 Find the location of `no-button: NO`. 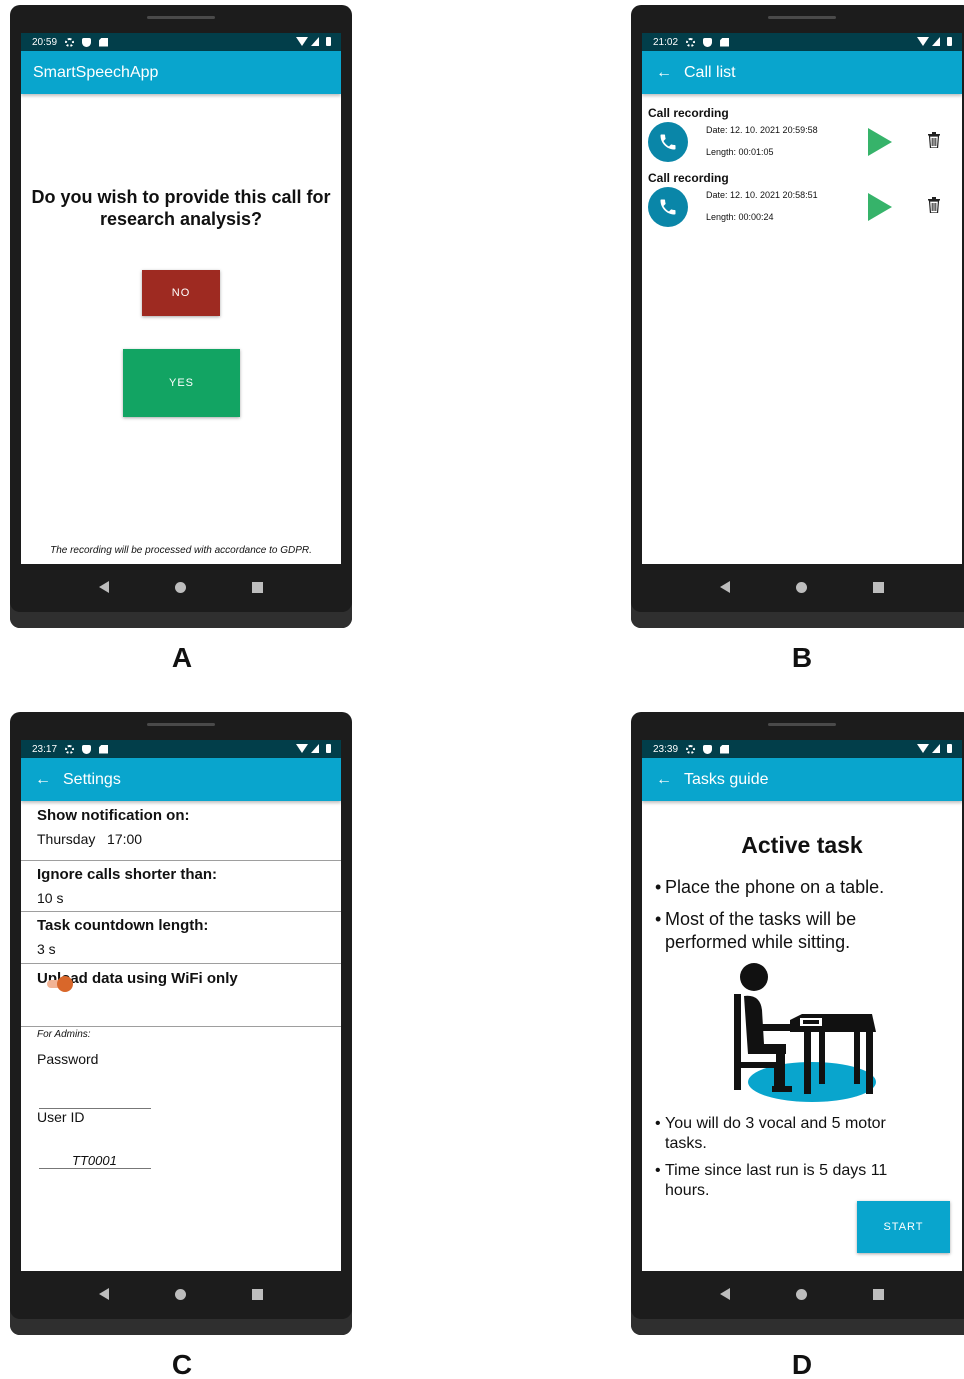

no-button: NO is located at coordinates (181, 293).